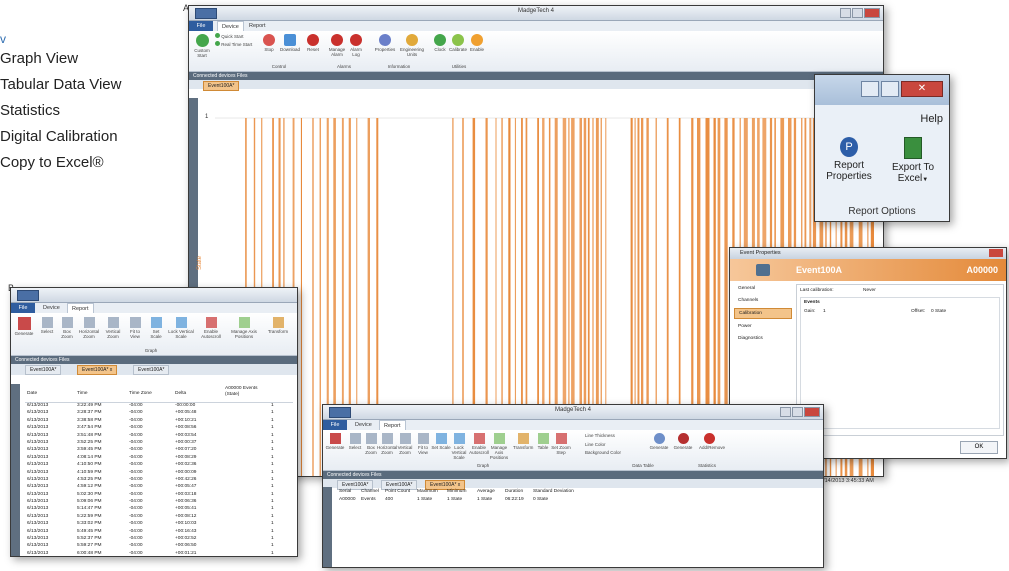 The height and width of the screenshot is (571, 1009). I want to click on minimize-button, so click(845, 13).